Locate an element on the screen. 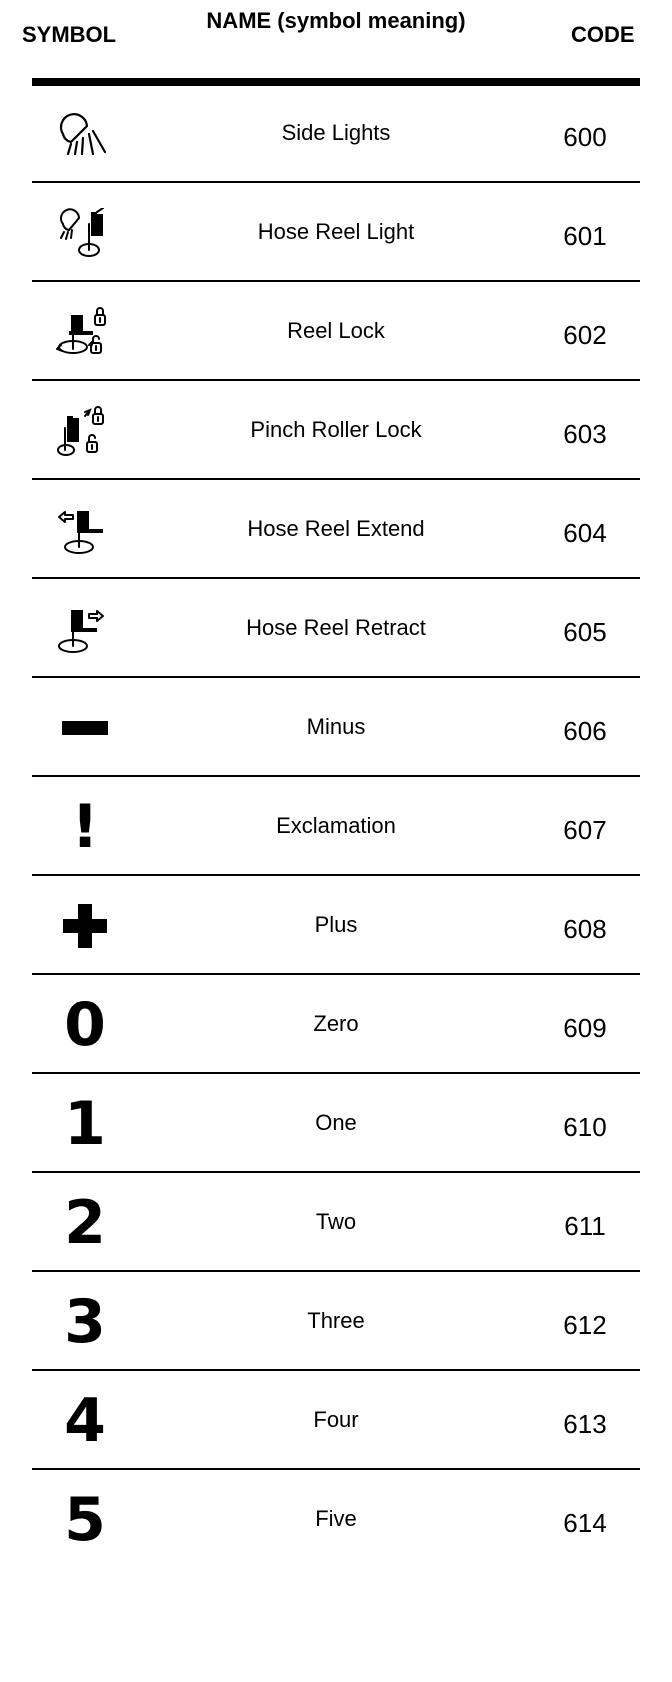 Image resolution: width=672 pixels, height=1682 pixels. symbol-name: Five is located at coordinates (336, 1518).